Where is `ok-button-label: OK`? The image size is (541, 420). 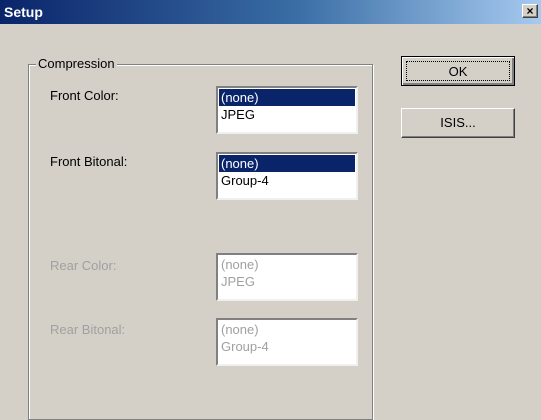
ok-button-label: OK is located at coordinates (458, 71).